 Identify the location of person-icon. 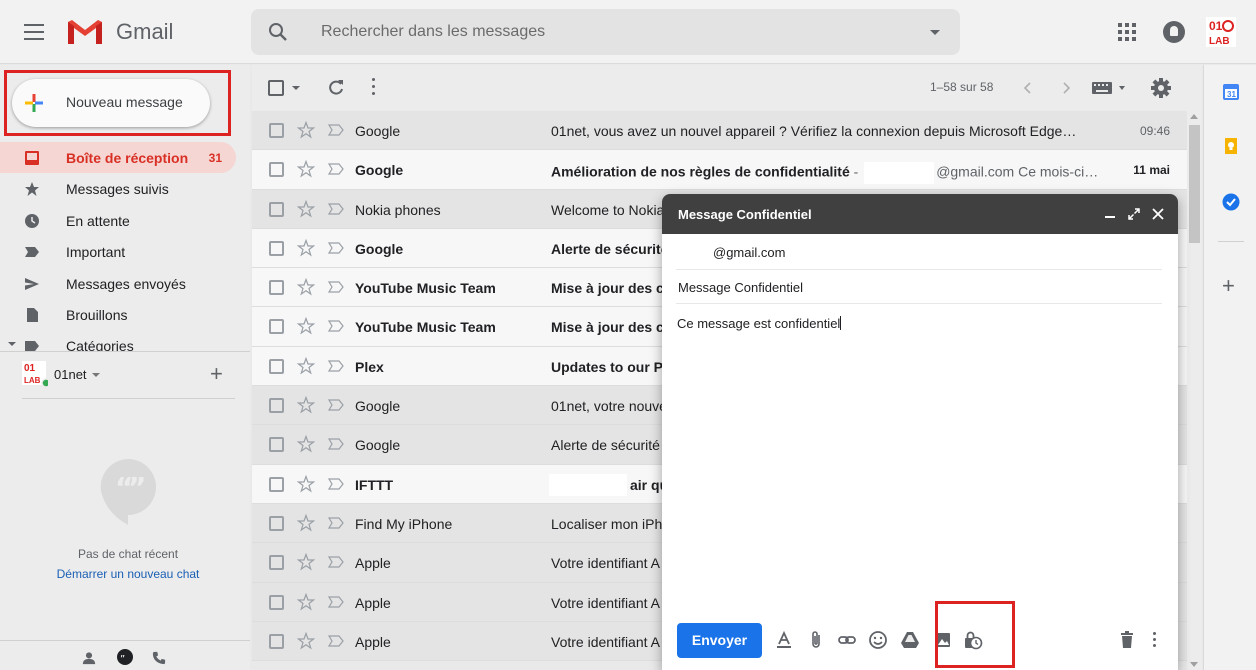
(89, 658).